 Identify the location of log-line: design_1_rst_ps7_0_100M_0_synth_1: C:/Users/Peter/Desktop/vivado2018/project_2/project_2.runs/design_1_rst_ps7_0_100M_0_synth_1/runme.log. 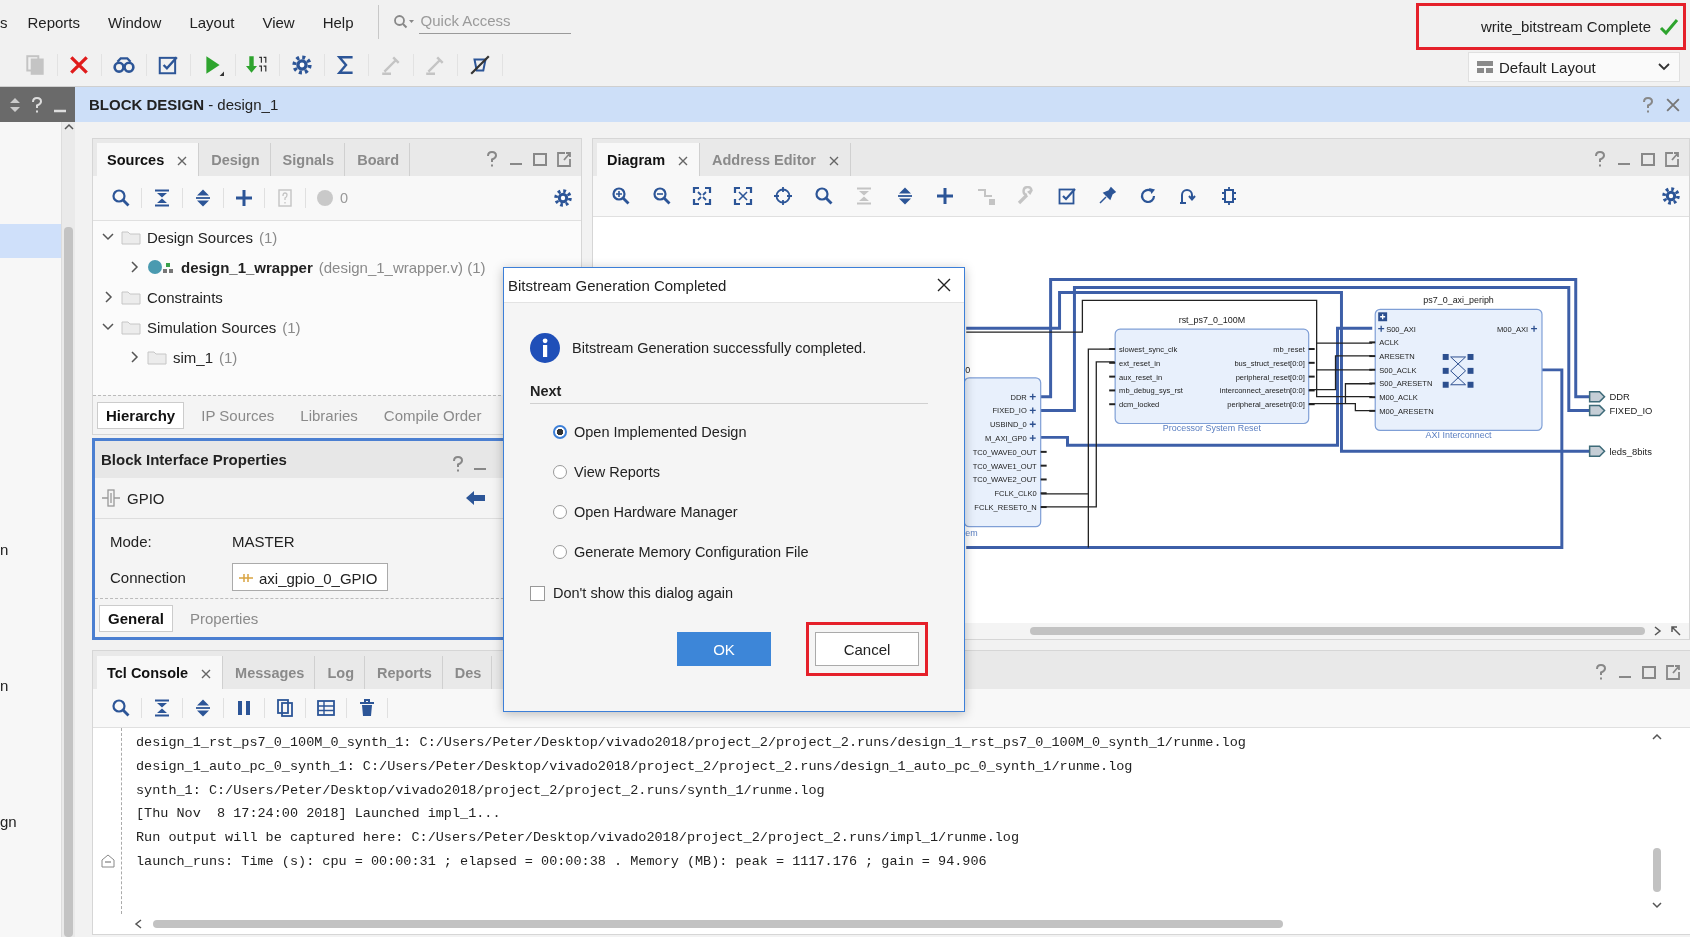
(690, 743).